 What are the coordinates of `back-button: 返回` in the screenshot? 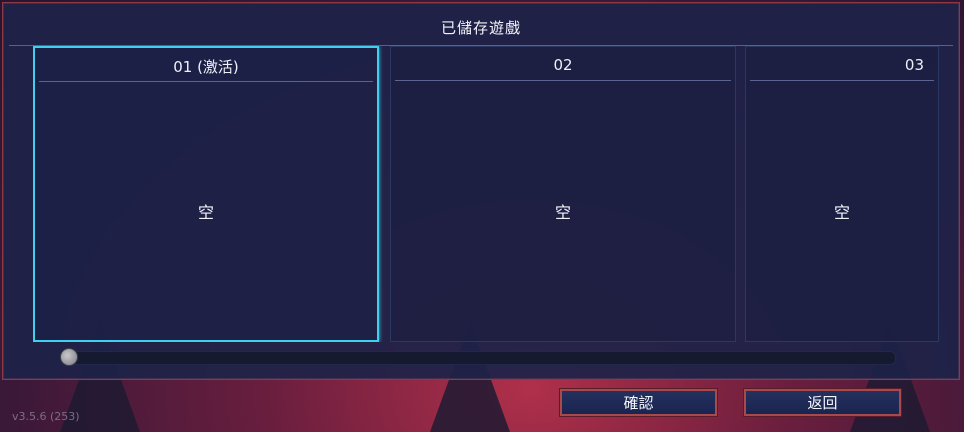 It's located at (822, 402).